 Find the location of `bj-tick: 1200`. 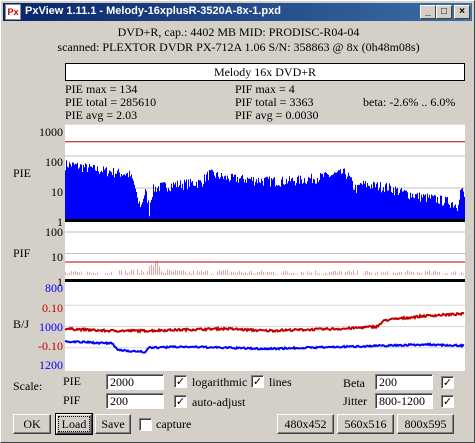

bj-tick: 1200 is located at coordinates (51, 365).